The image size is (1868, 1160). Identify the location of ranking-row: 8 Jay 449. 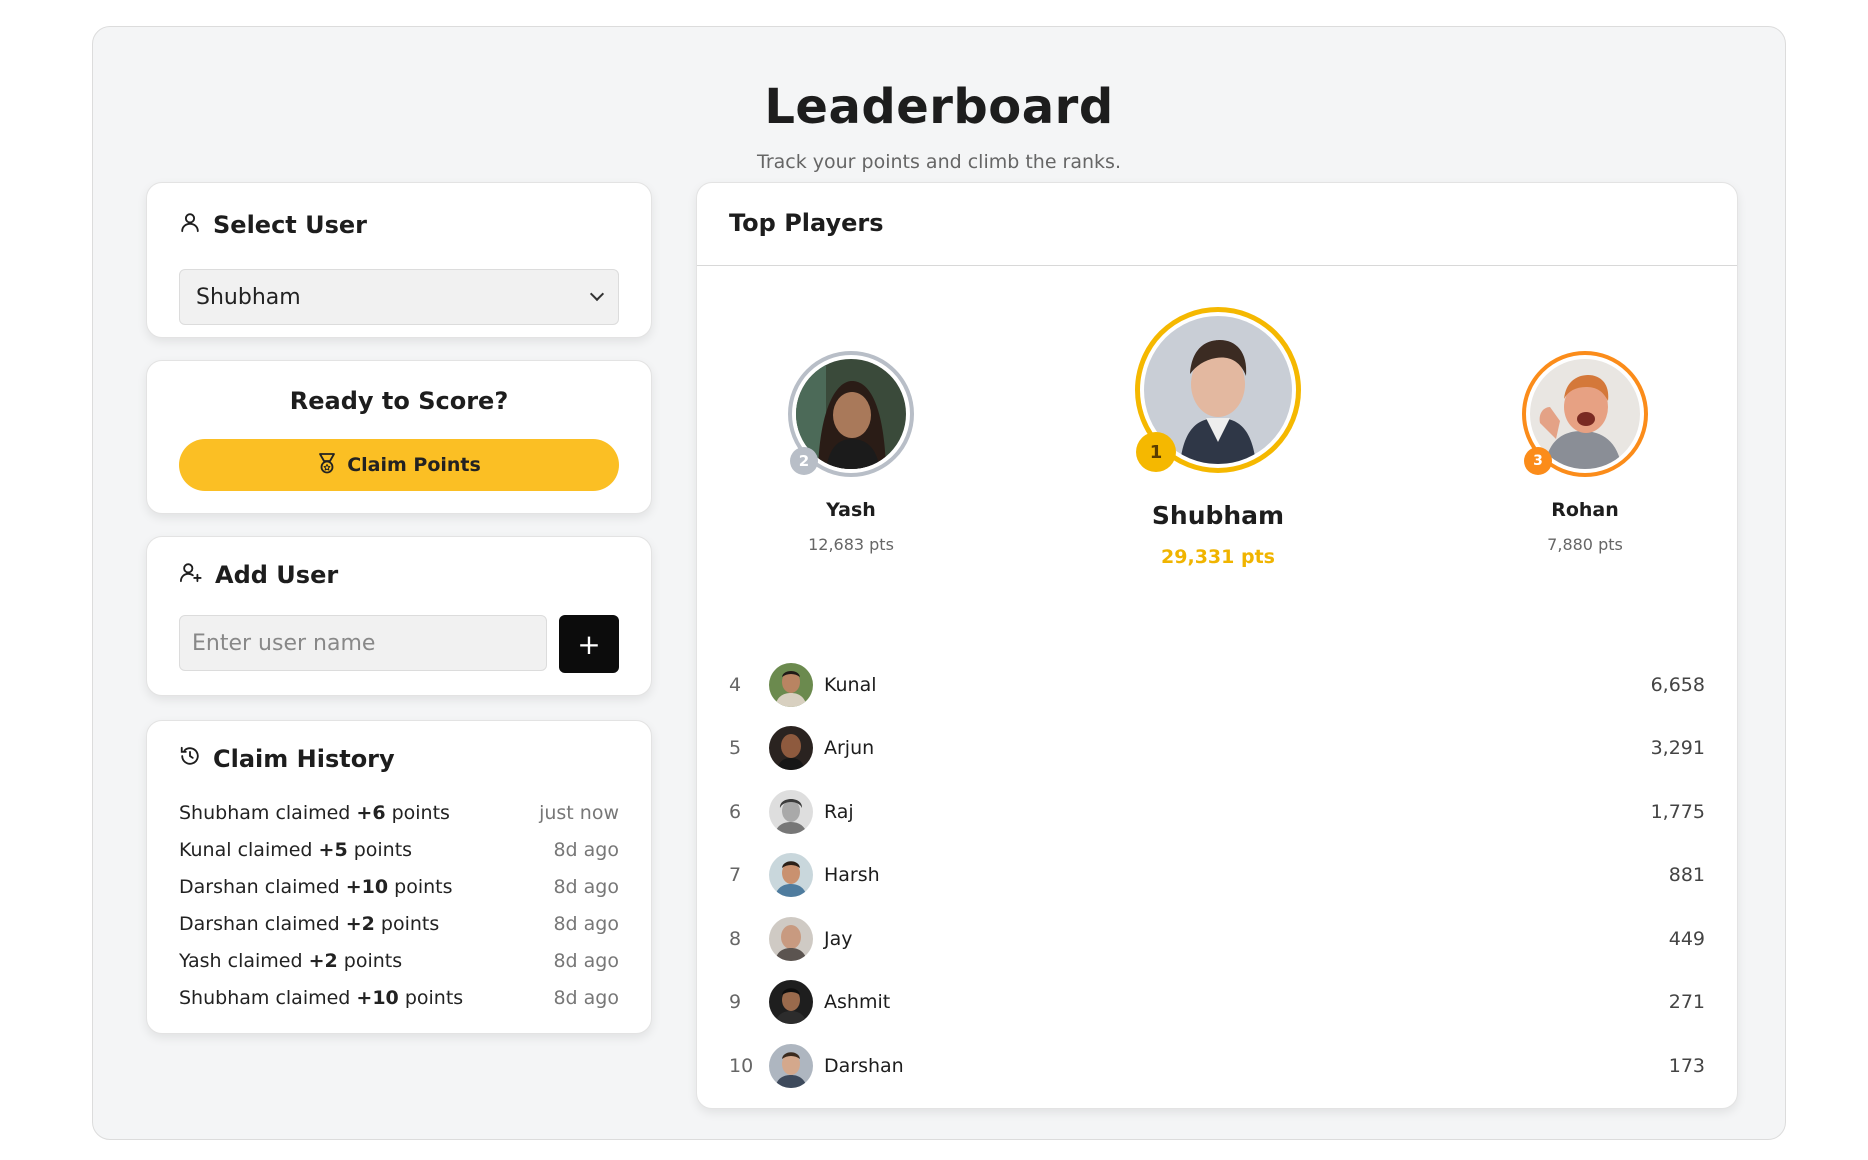
(1217, 939).